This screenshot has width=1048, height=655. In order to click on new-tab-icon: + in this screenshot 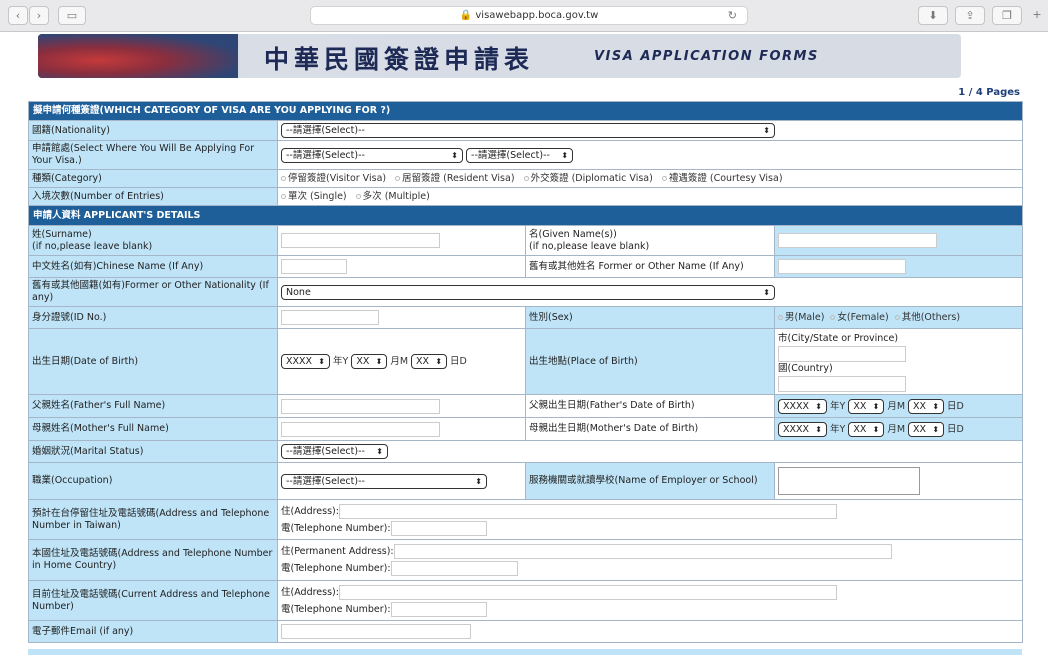, I will do `click(1037, 15)`.